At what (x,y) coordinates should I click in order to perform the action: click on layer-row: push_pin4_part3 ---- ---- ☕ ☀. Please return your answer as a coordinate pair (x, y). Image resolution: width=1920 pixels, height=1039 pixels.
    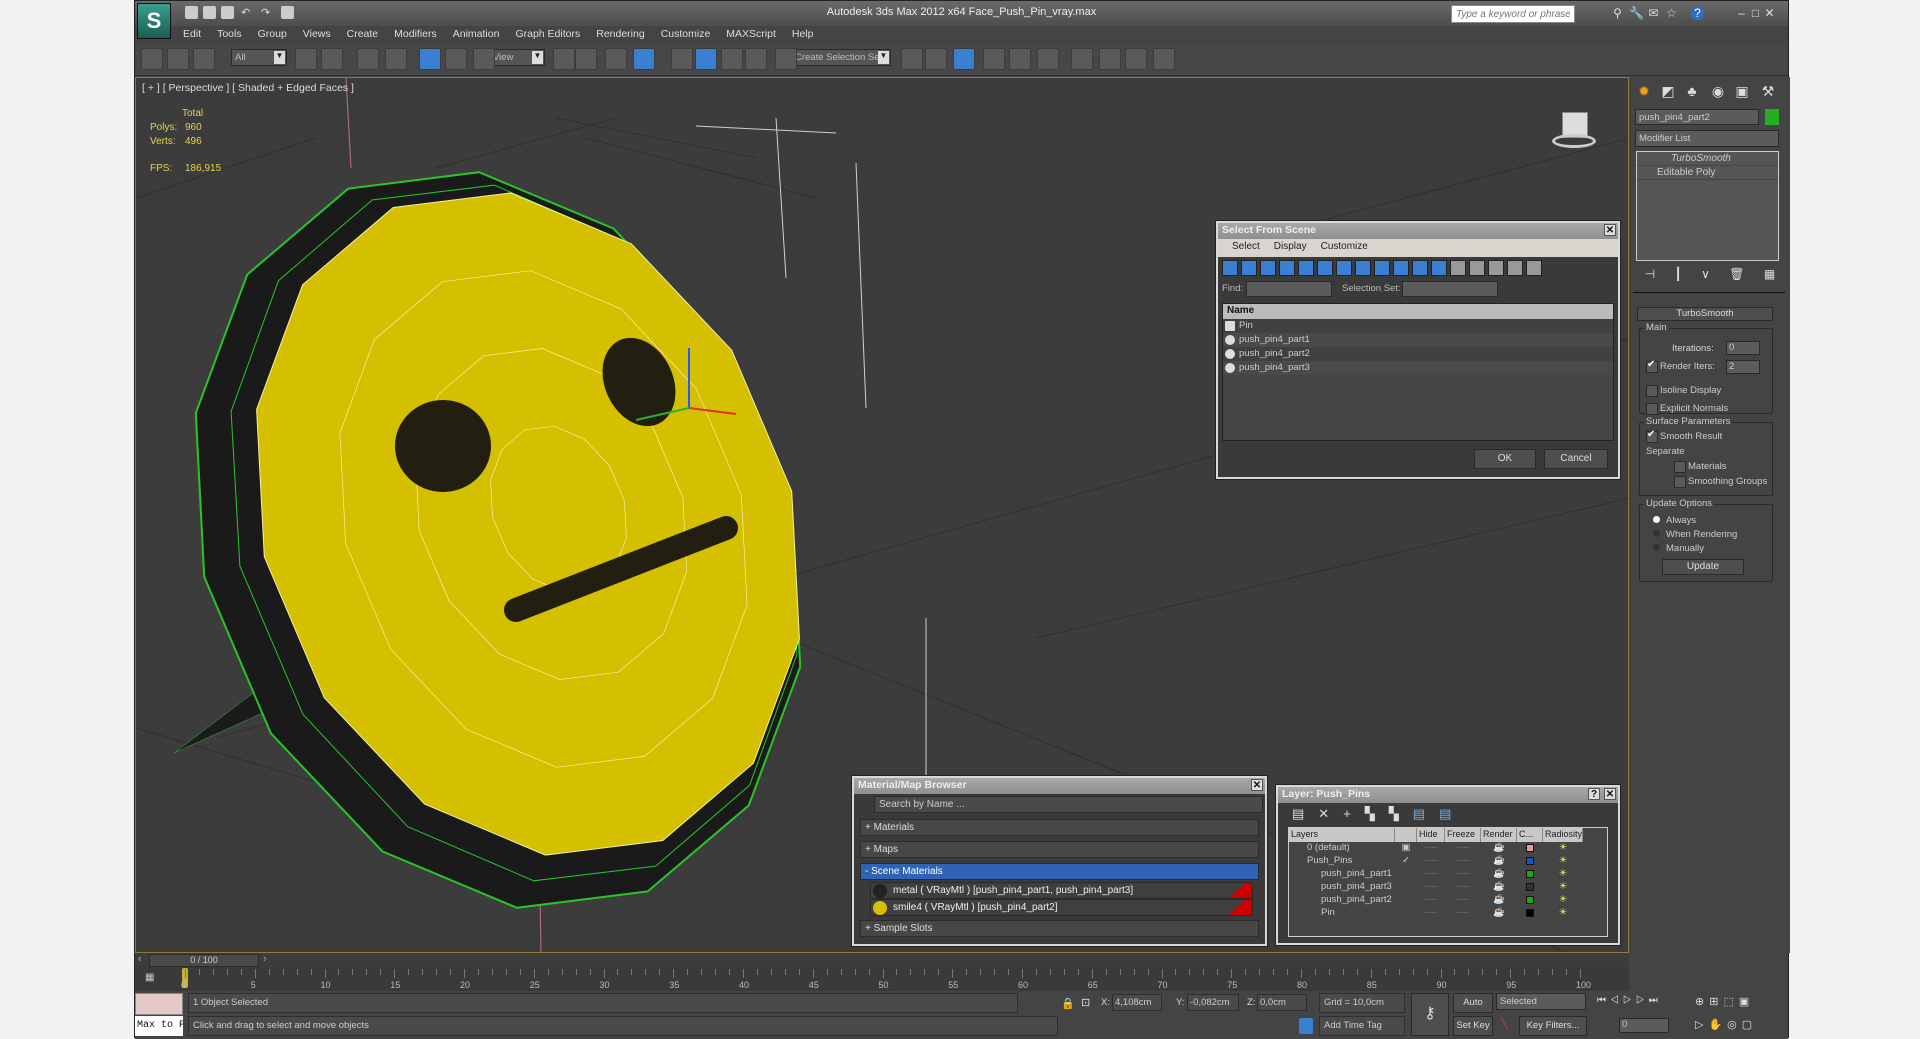
    Looking at the image, I should click on (1448, 887).